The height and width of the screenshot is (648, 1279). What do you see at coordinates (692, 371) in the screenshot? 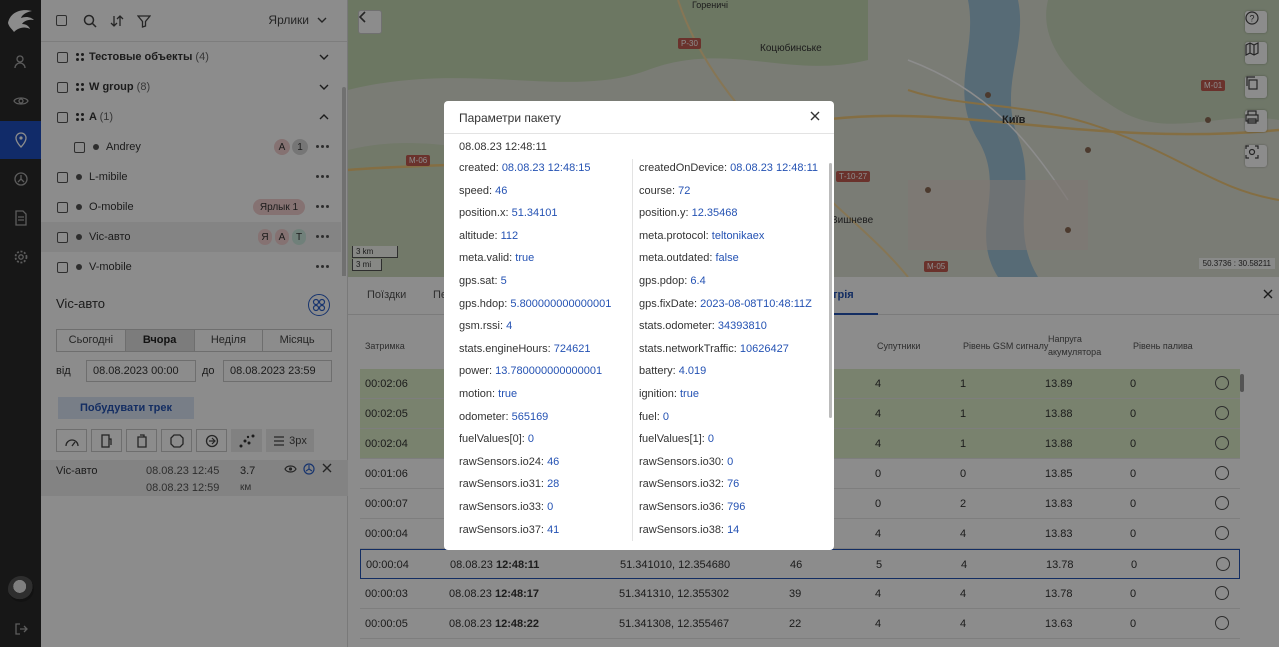
I see `param-value: 4.019` at bounding box center [692, 371].